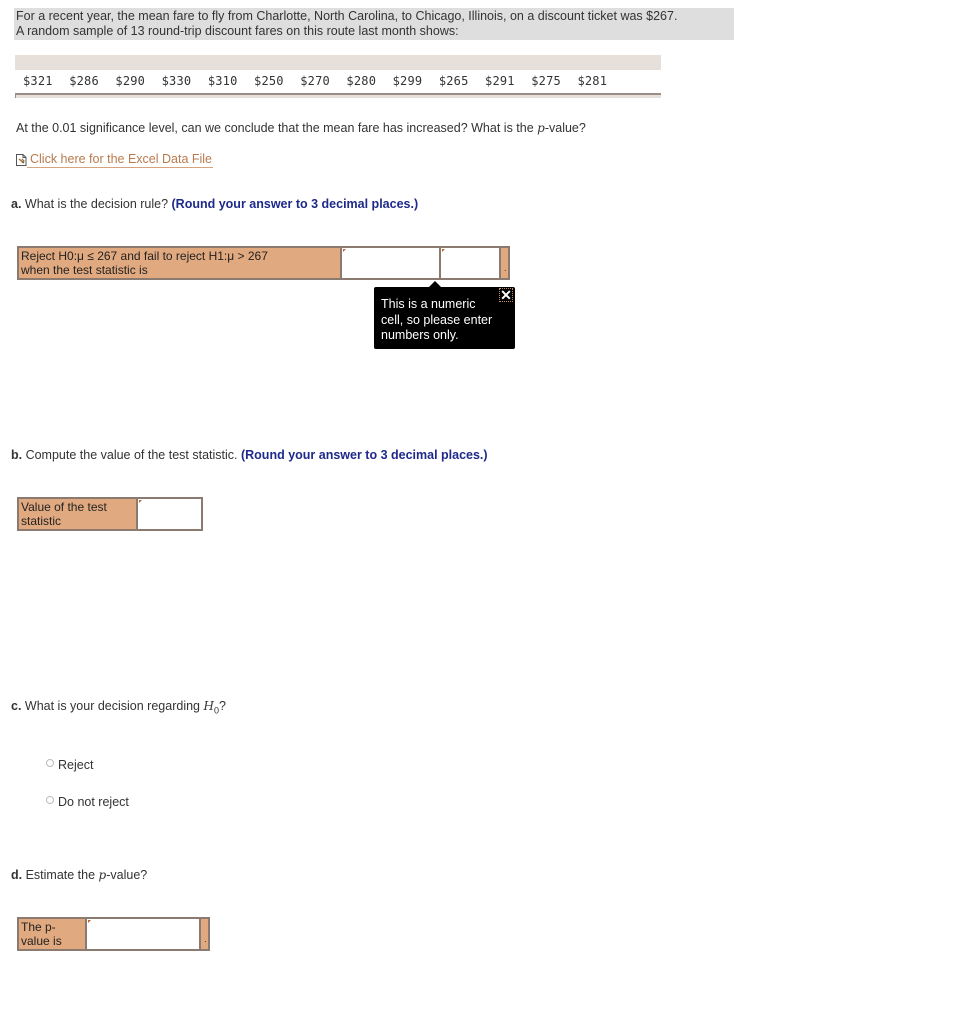 The height and width of the screenshot is (1024, 954). Describe the element at coordinates (96, 204) in the screenshot. I see `part-a-text: What is the decision rule?` at that location.